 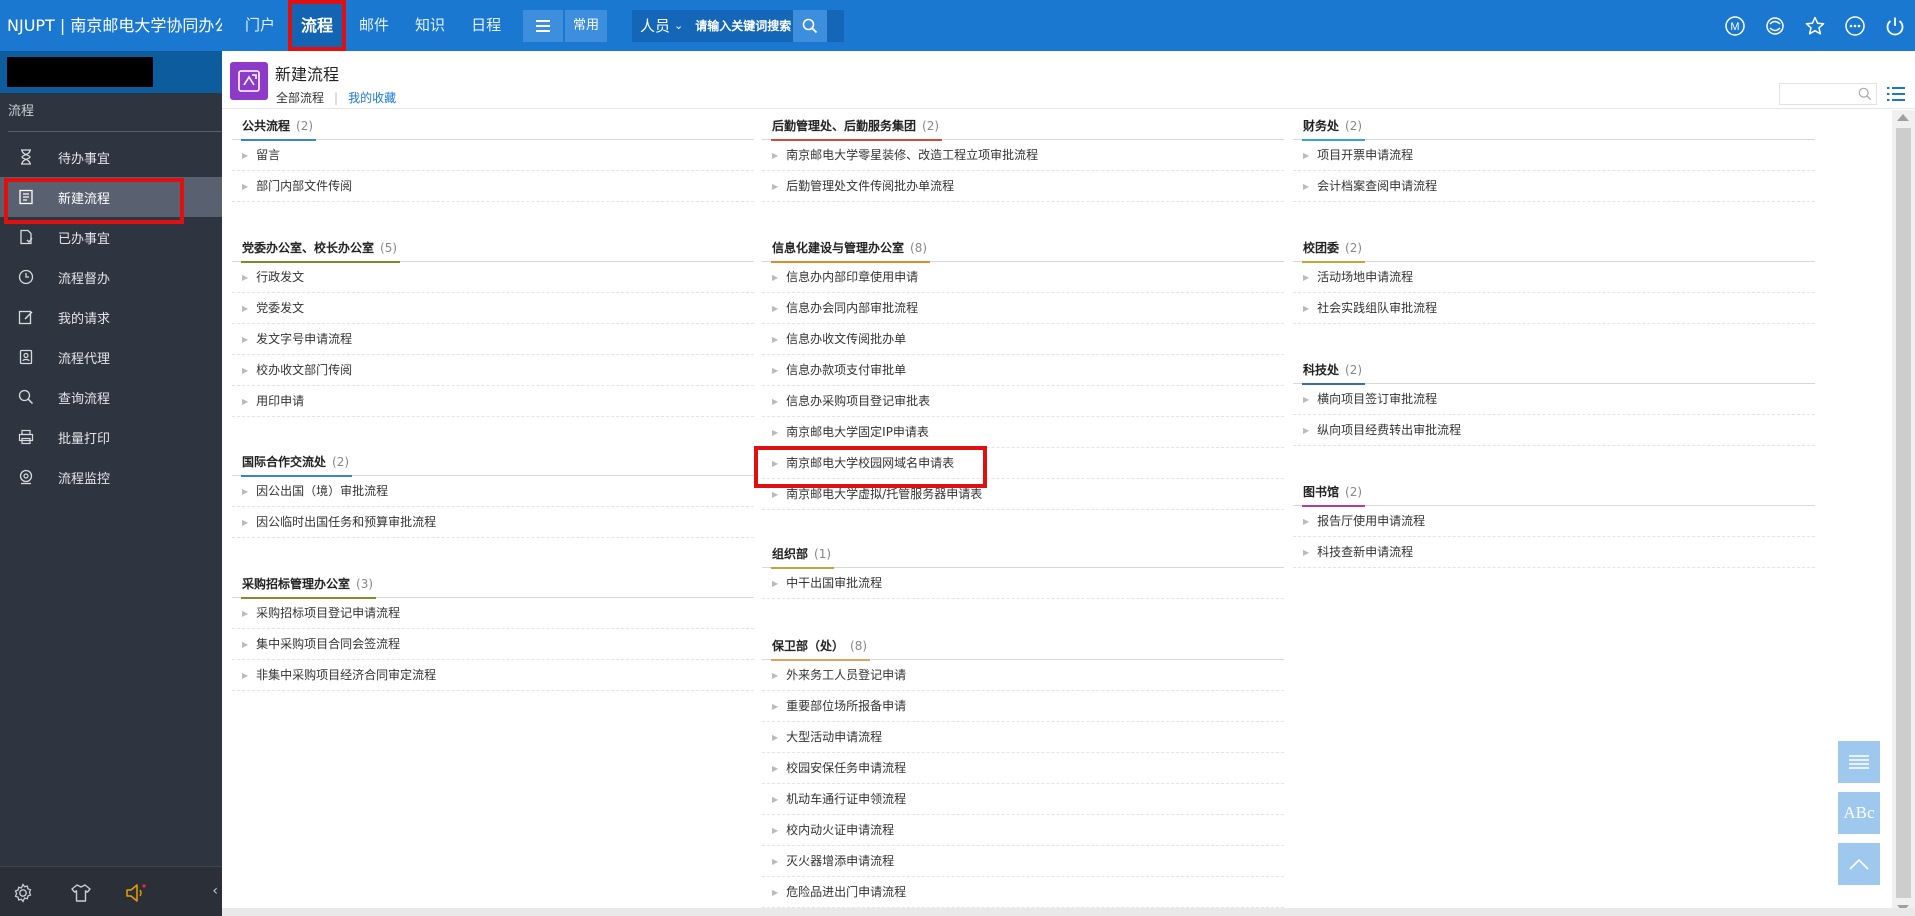 What do you see at coordinates (1023, 277) in the screenshot?
I see `workflow-link: ▶ 信息办内部印章使用申请` at bounding box center [1023, 277].